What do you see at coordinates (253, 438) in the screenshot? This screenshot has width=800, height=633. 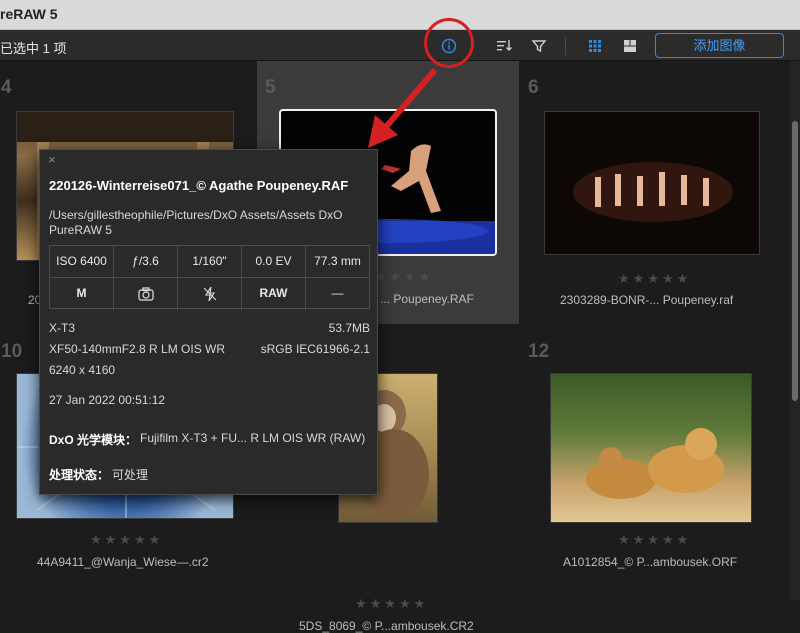 I see `optics-module-value: Fujifilm X-T3 + FU... R LM OIS WR (RAW)` at bounding box center [253, 438].